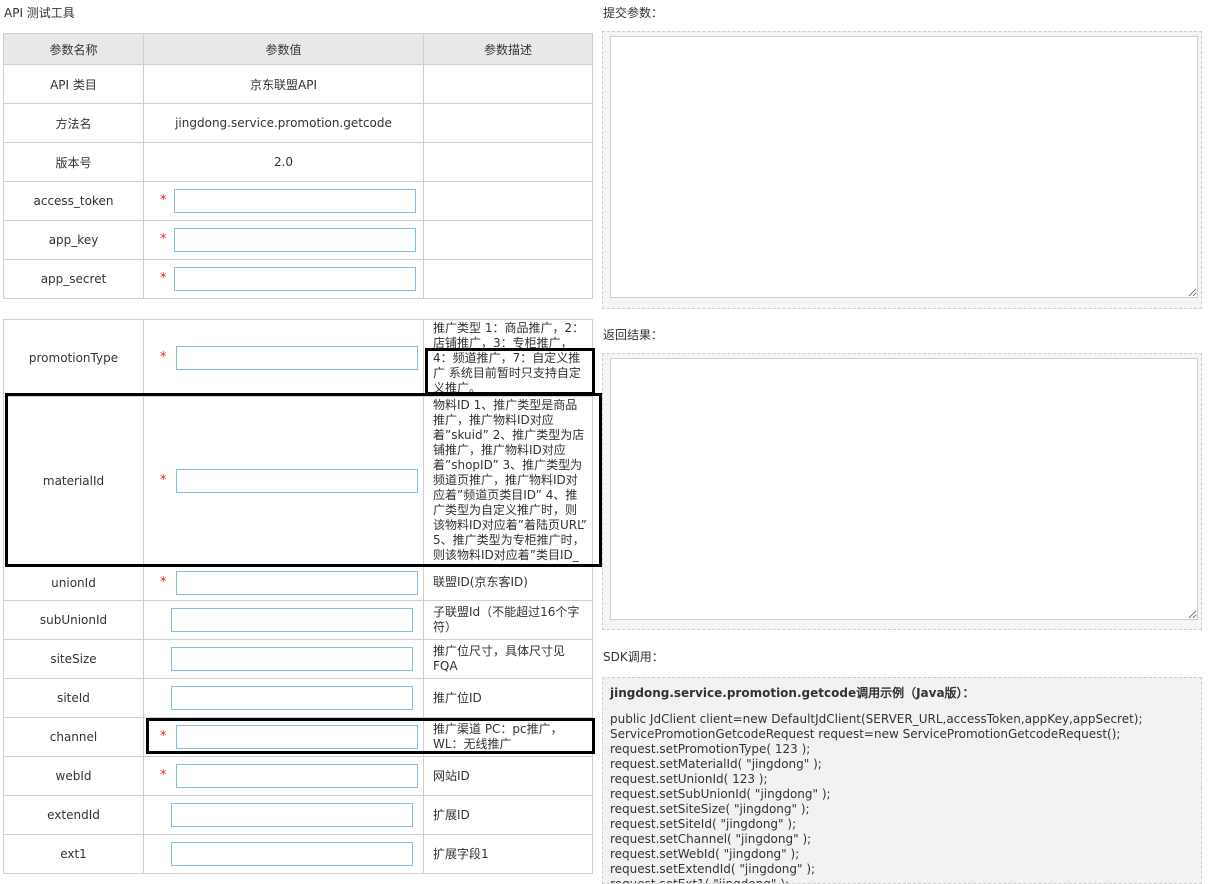  What do you see at coordinates (633, 657) in the screenshot?
I see `sdk-label: SDK调用：` at bounding box center [633, 657].